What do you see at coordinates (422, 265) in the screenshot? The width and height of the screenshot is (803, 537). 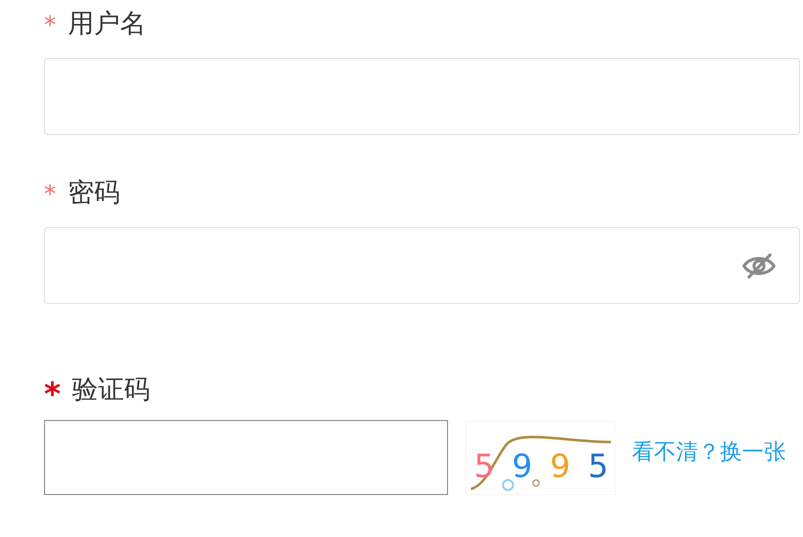 I see `password-field` at bounding box center [422, 265].